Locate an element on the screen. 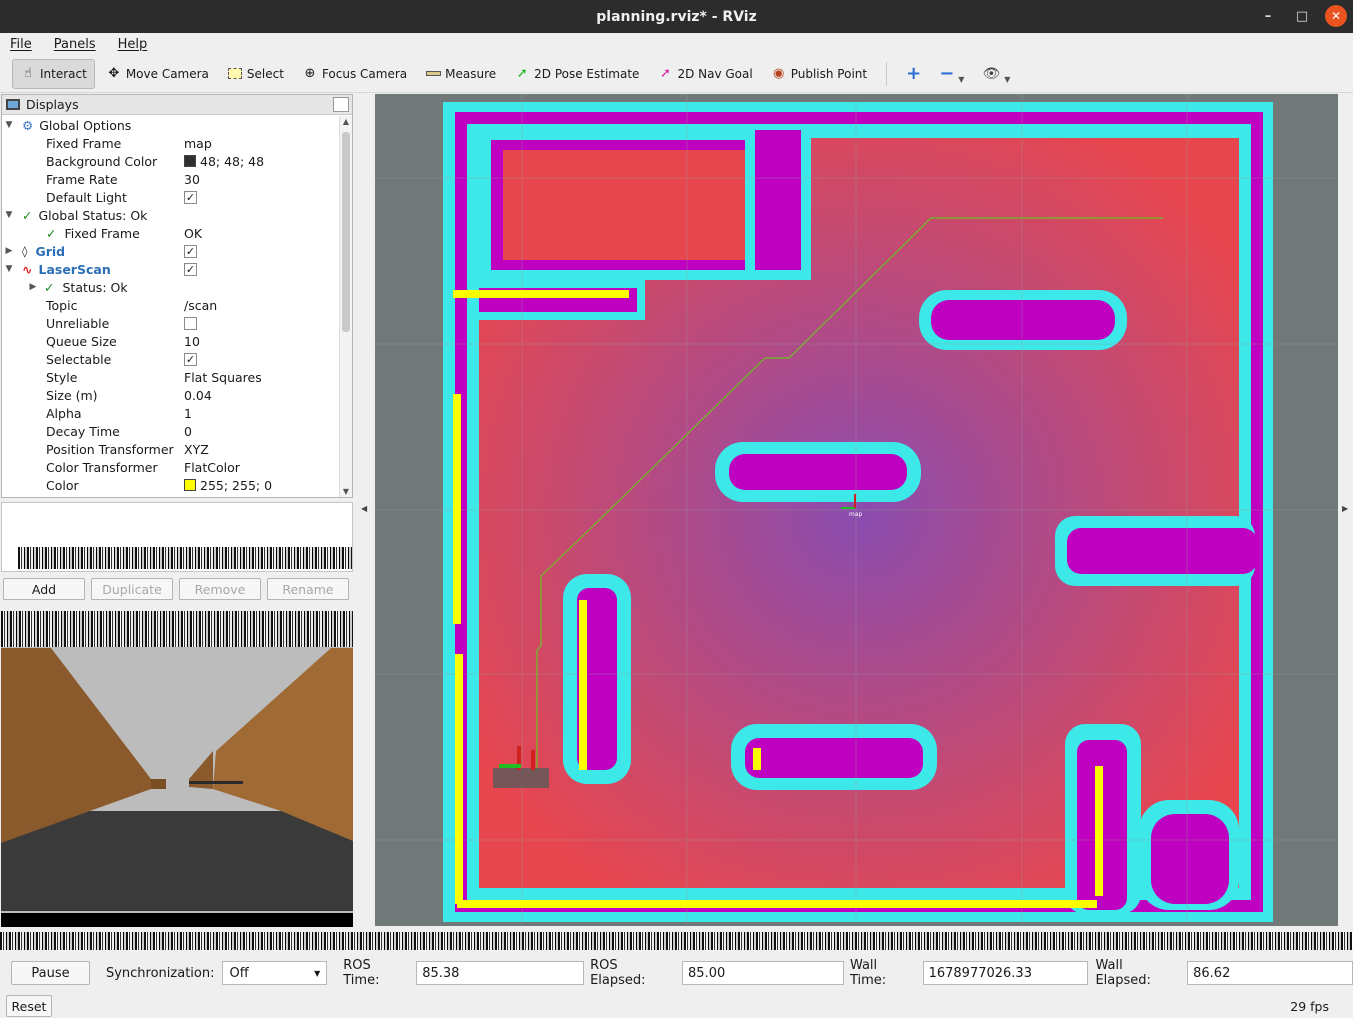 Image resolution: width=1353 pixels, height=1018 pixels. pose-arrow-icon: ➚ is located at coordinates (522, 73).